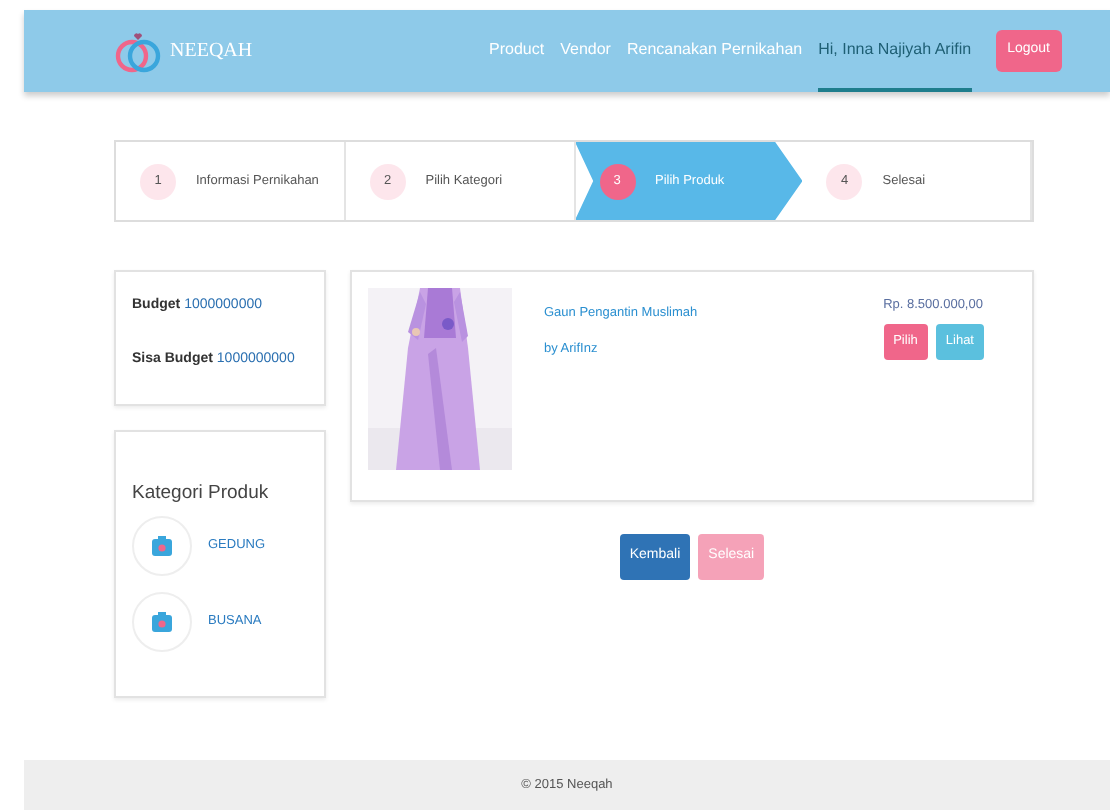  What do you see at coordinates (517, 51) in the screenshot?
I see `nav-link: Product` at bounding box center [517, 51].